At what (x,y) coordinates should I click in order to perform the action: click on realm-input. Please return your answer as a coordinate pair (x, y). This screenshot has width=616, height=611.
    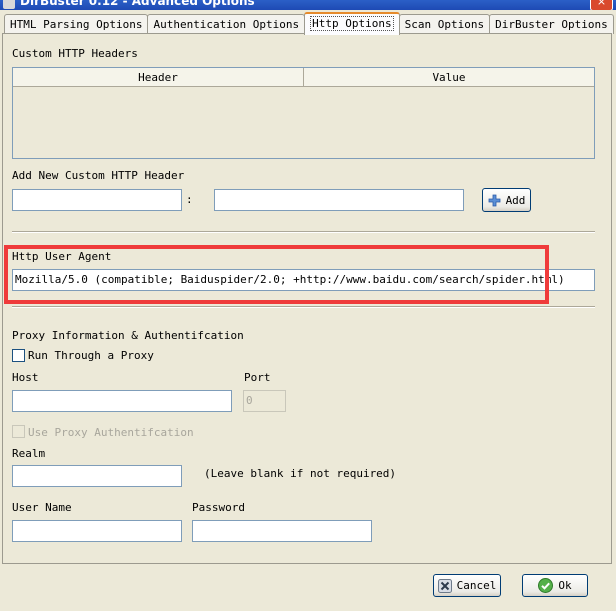
    Looking at the image, I should click on (97, 476).